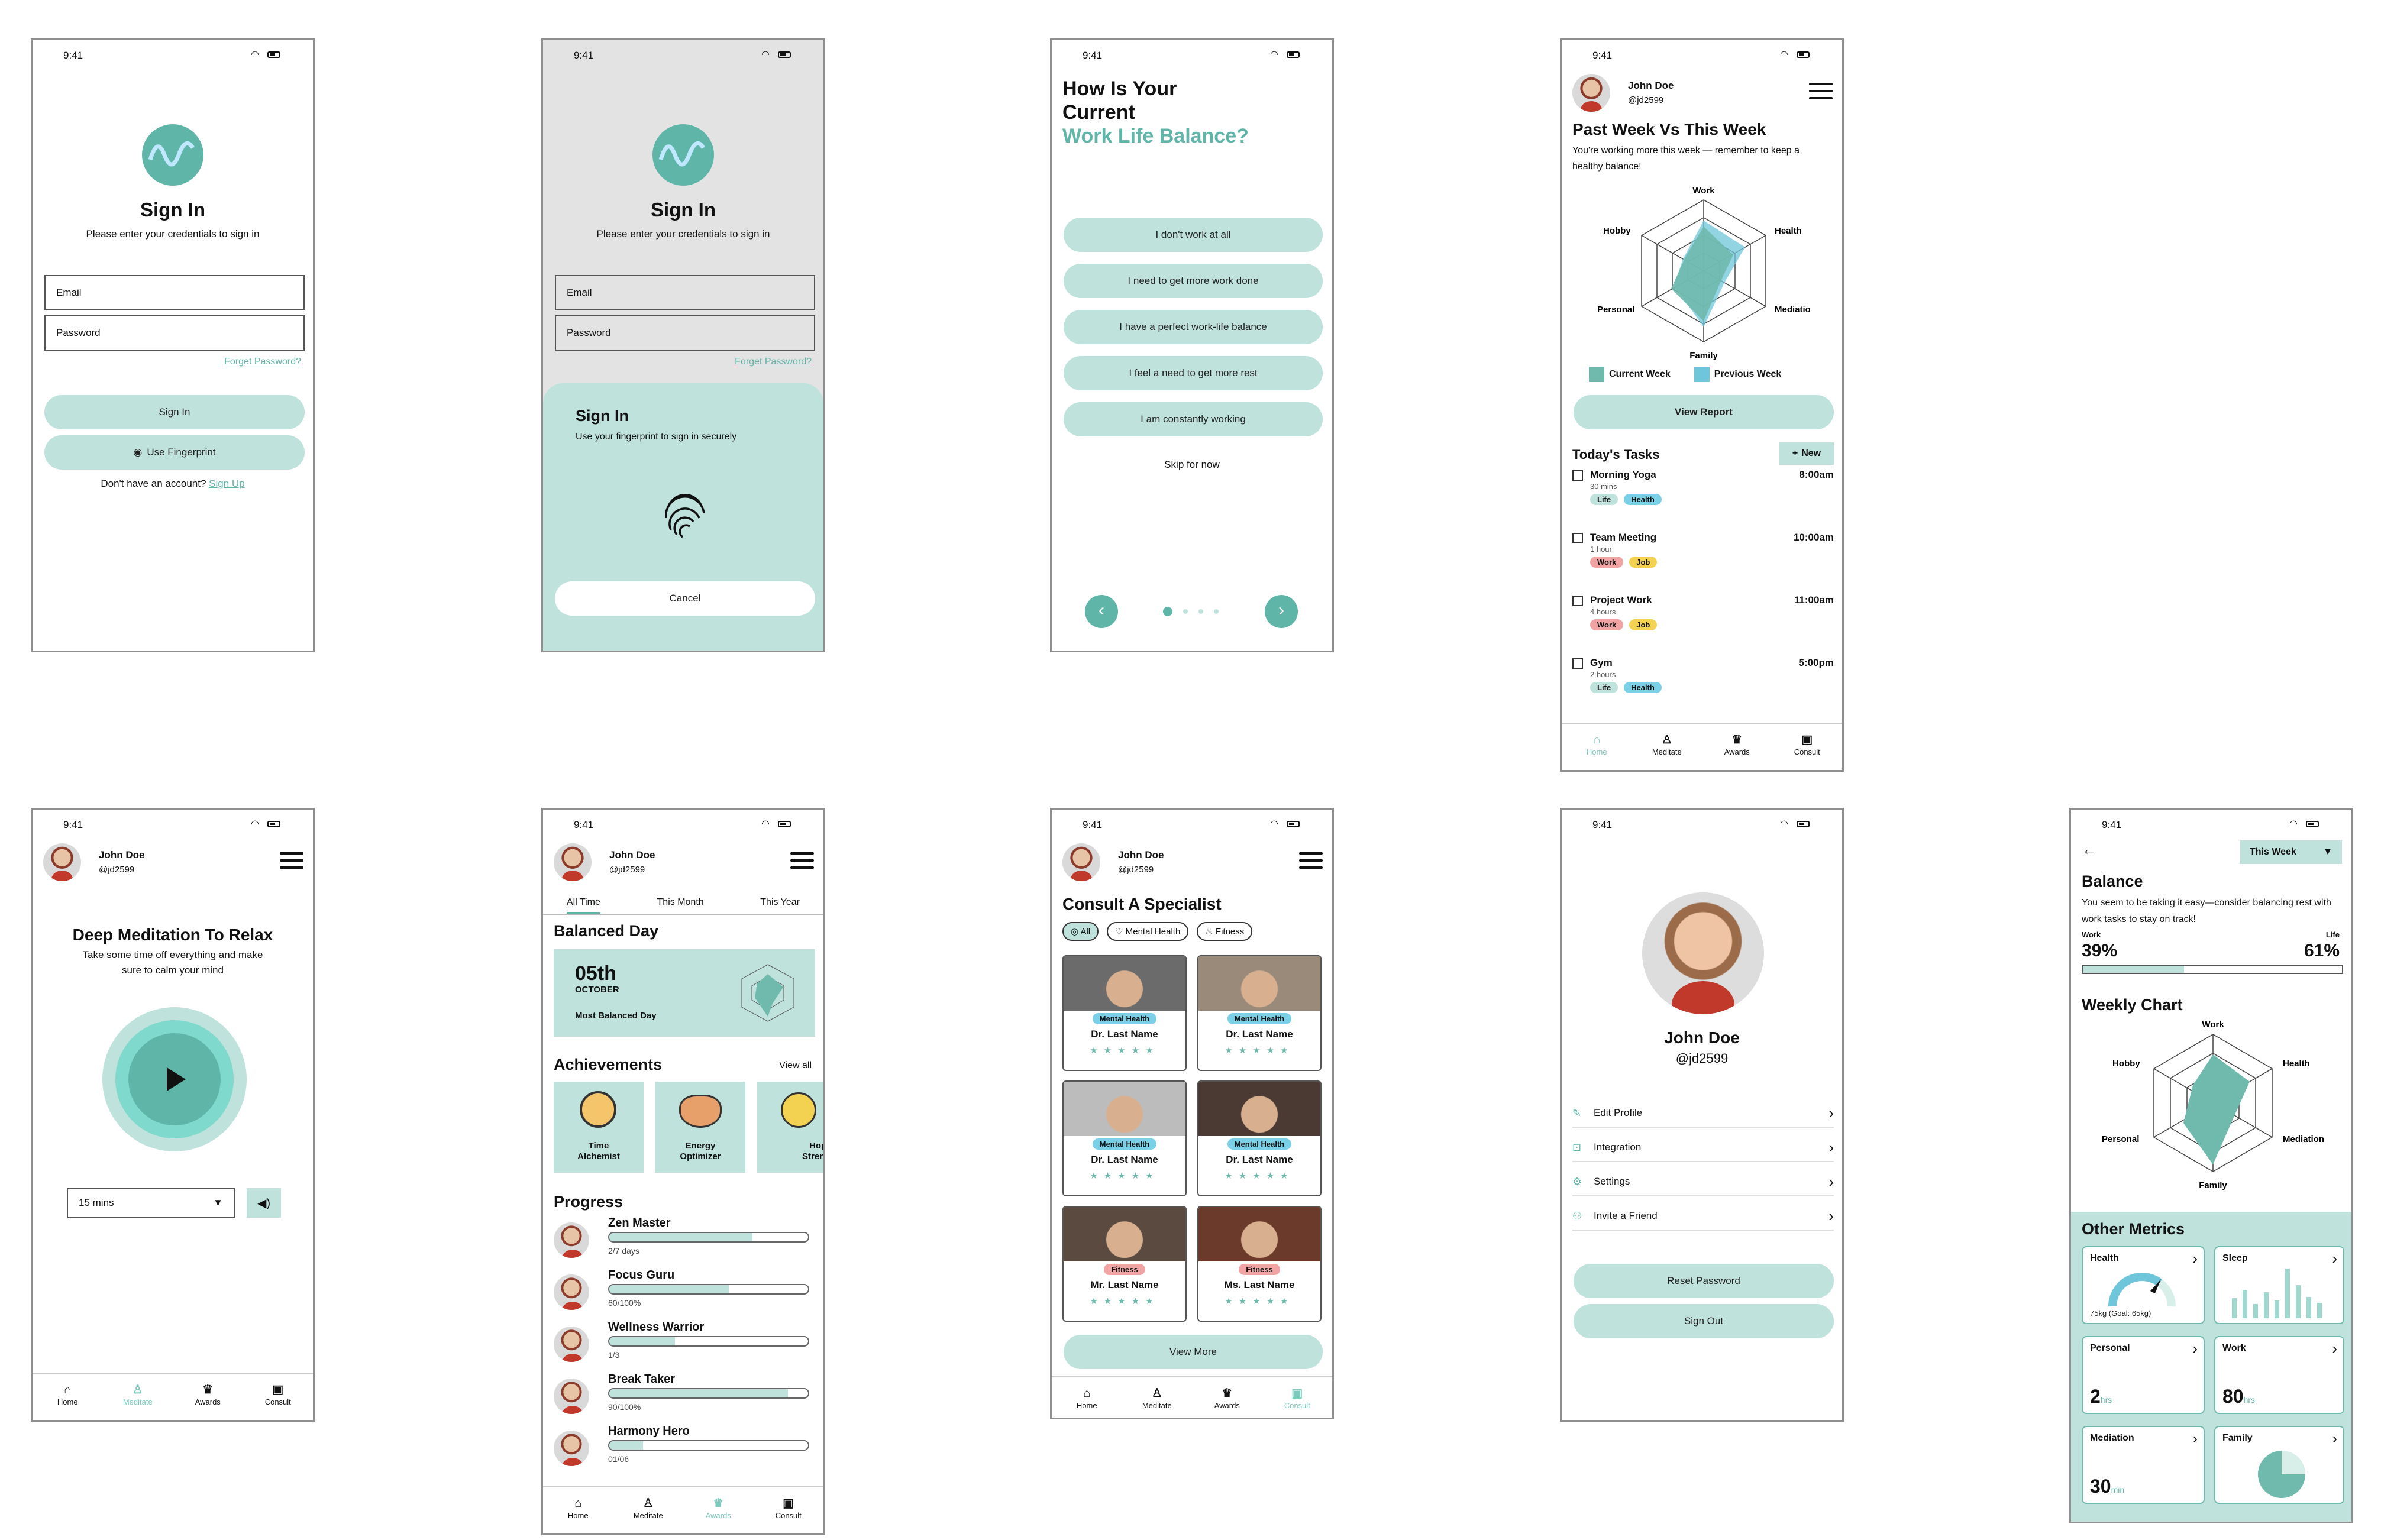 The image size is (2381, 1540). I want to click on progress-item: Focus Guru 60/100%, so click(684, 1293).